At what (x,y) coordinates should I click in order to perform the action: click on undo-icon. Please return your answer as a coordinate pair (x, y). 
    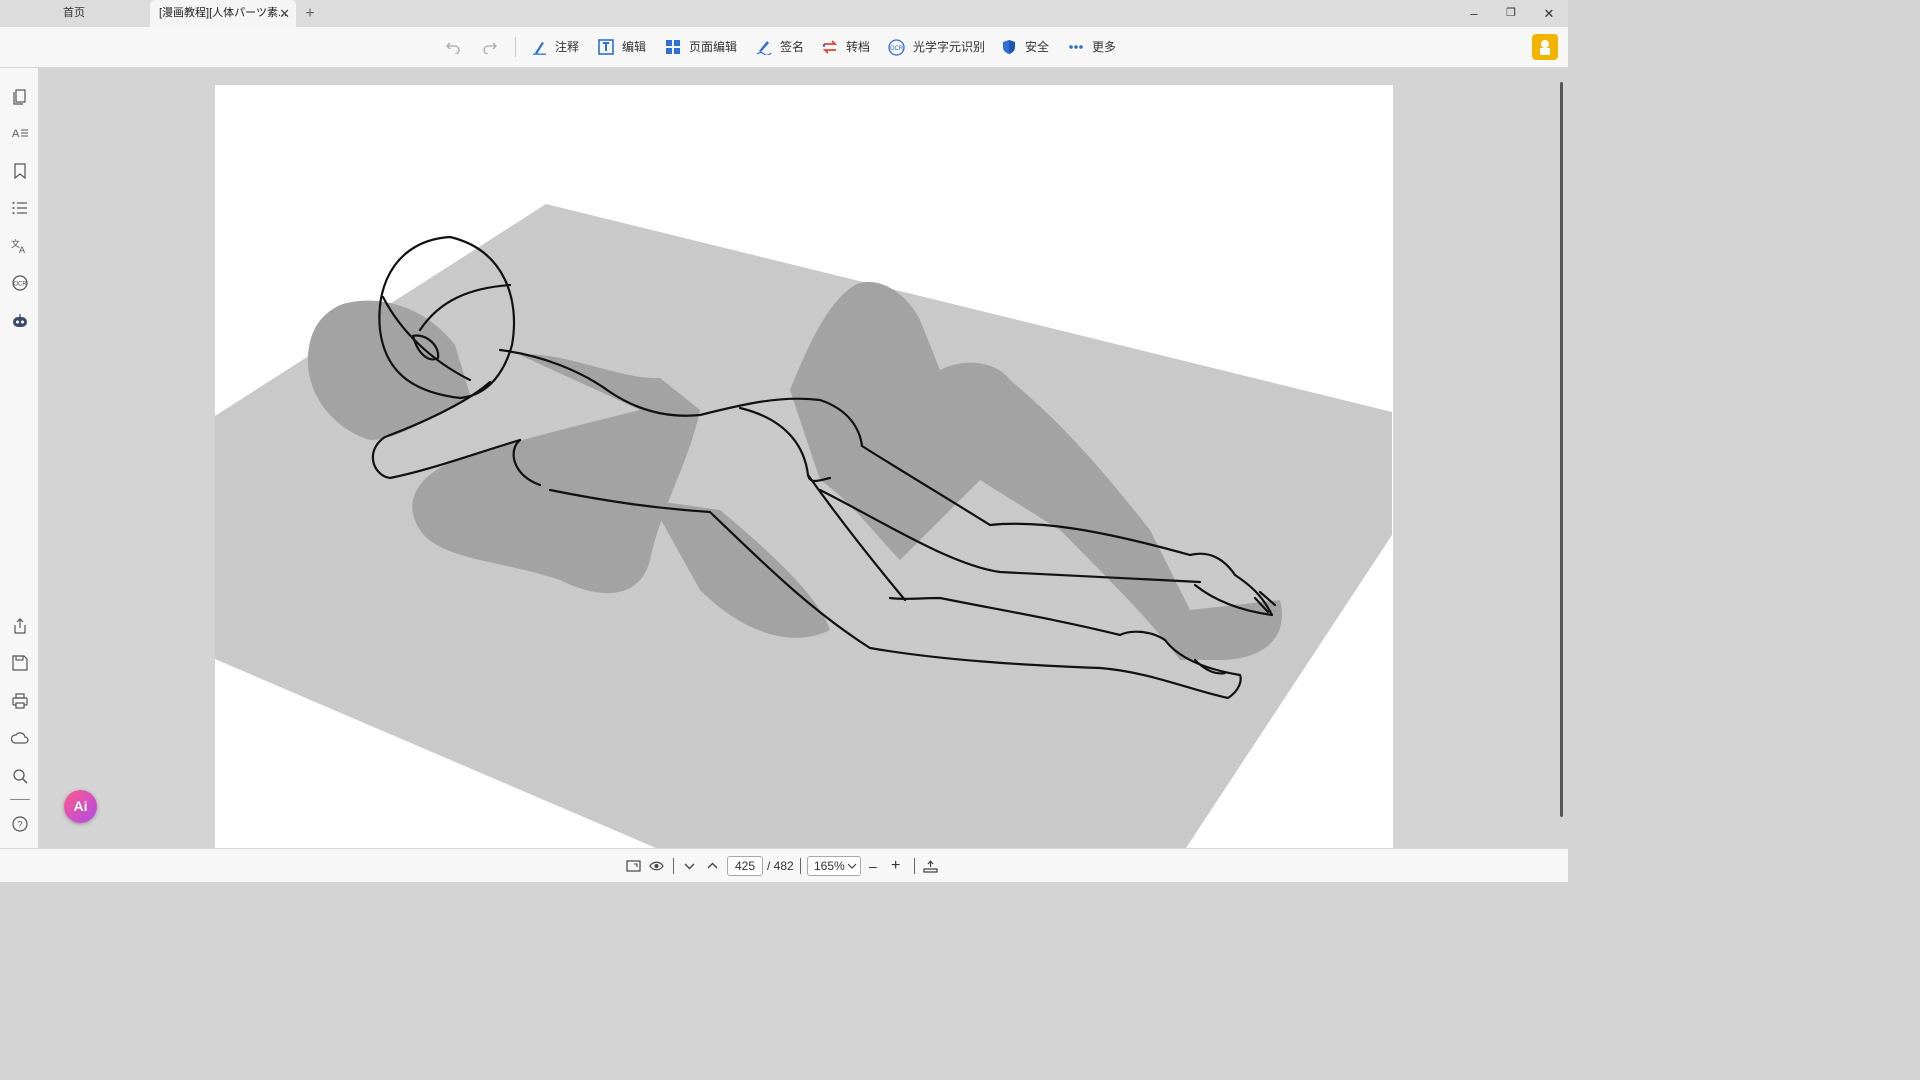
    Looking at the image, I should click on (453, 48).